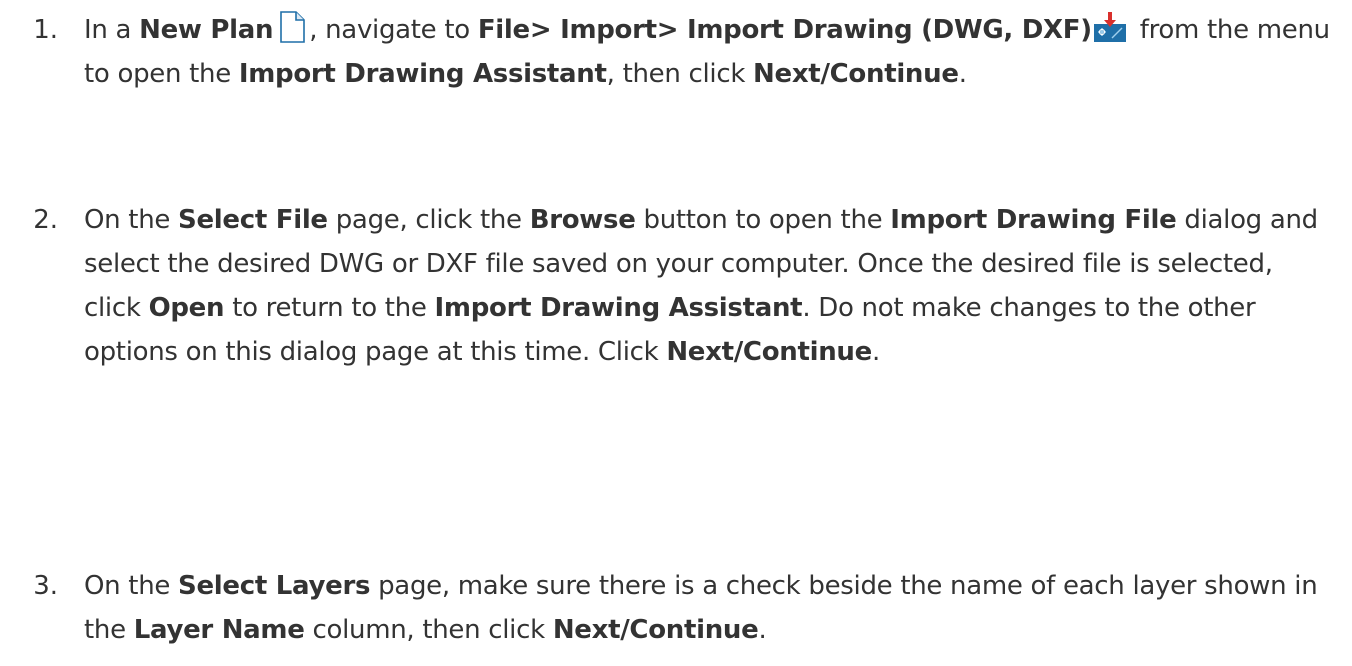  What do you see at coordinates (680, 74) in the screenshot?
I see `text-run: , then click` at bounding box center [680, 74].